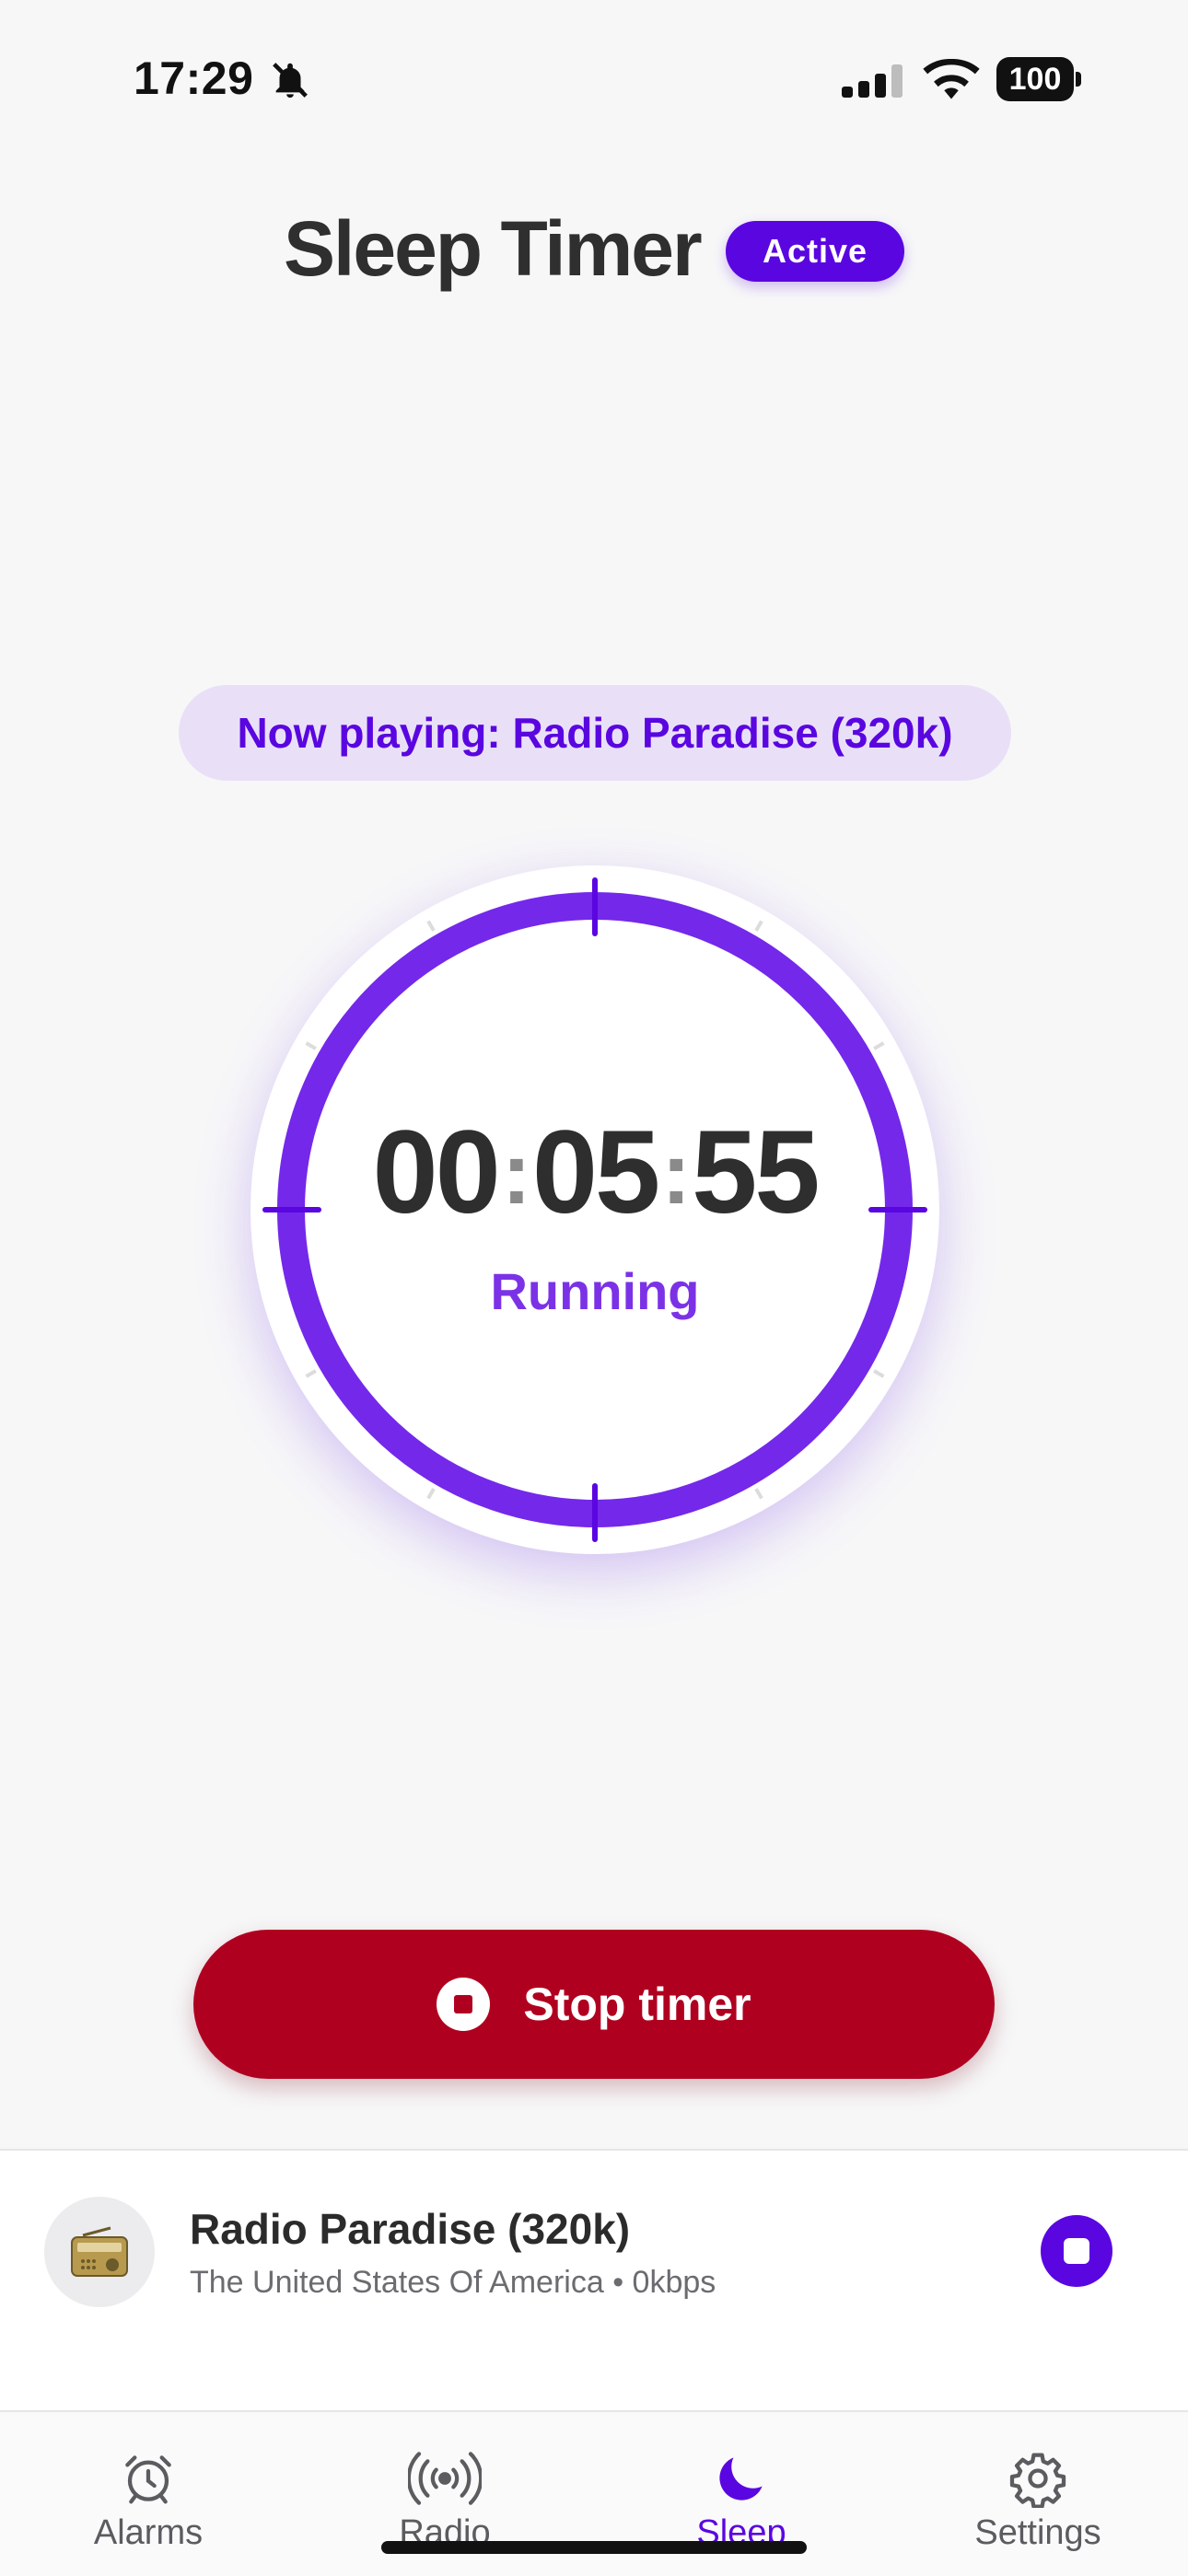 This screenshot has width=1188, height=2576. I want to click on mini-player-stop-button, so click(1076, 2251).